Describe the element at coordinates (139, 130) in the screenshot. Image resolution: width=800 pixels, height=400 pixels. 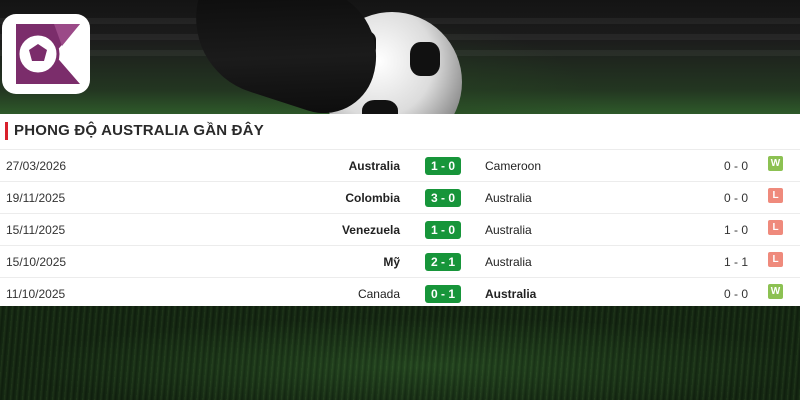
I see `panel-title: PHONG ĐỘ AUSTRALIA GẦN ĐÂY` at that location.